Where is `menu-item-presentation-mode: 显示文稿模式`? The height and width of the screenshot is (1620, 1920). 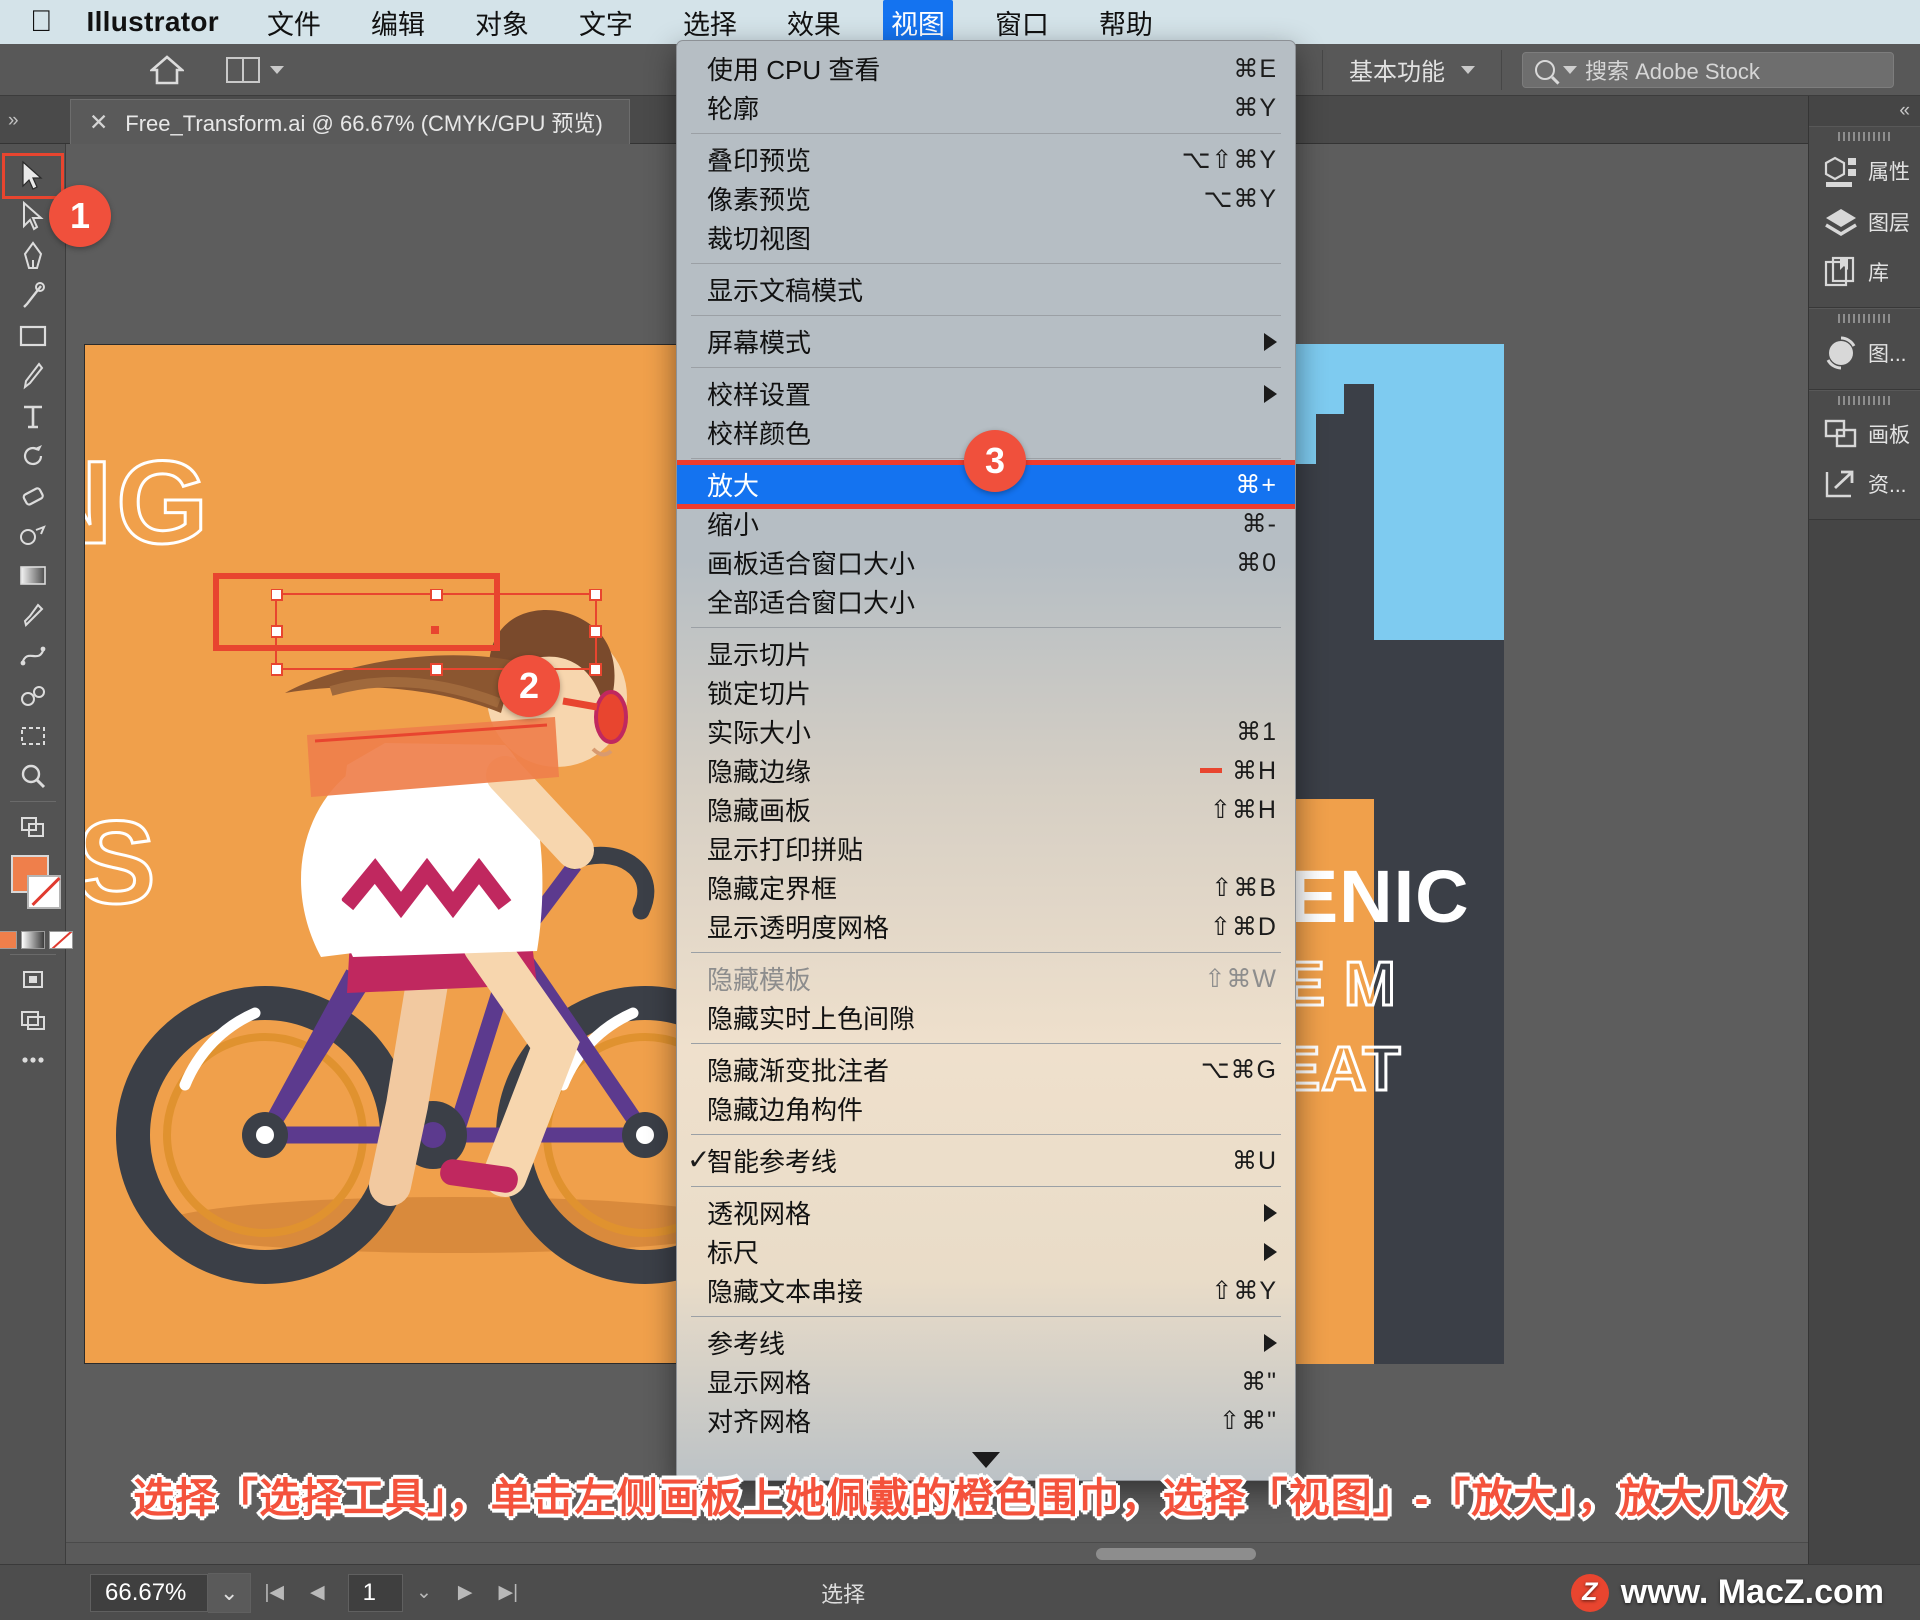 menu-item-presentation-mode: 显示文稿模式 is located at coordinates (986, 289).